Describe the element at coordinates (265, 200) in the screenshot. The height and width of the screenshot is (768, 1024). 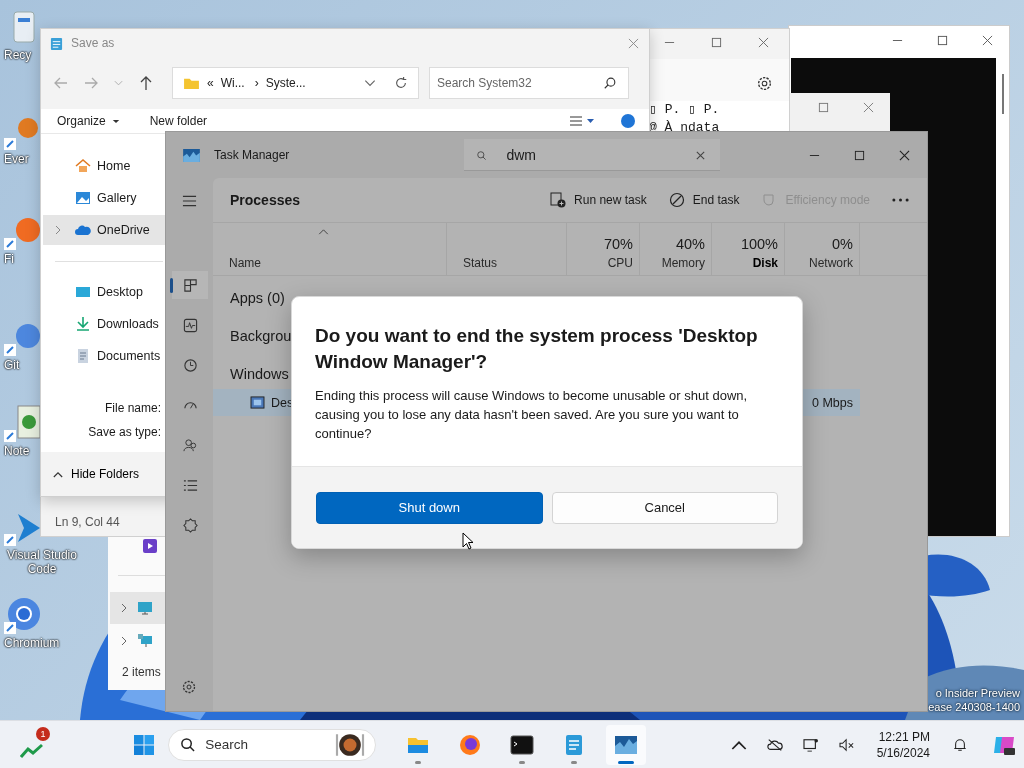
I see `page-title: Processes` at that location.